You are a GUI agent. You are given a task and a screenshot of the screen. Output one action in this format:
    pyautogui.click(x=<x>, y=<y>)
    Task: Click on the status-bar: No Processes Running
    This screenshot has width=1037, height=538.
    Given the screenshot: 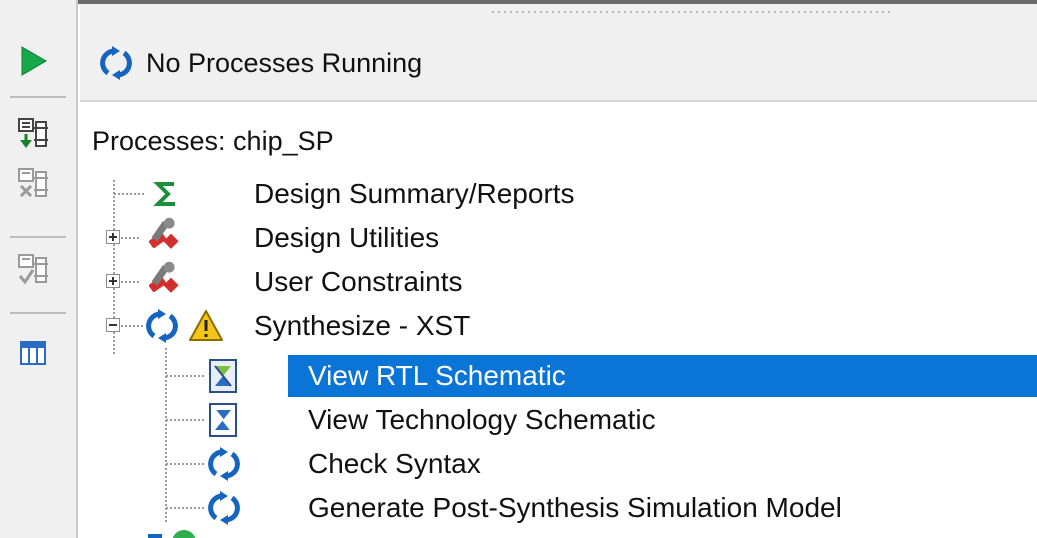 What is the action you would take?
    pyautogui.click(x=558, y=64)
    